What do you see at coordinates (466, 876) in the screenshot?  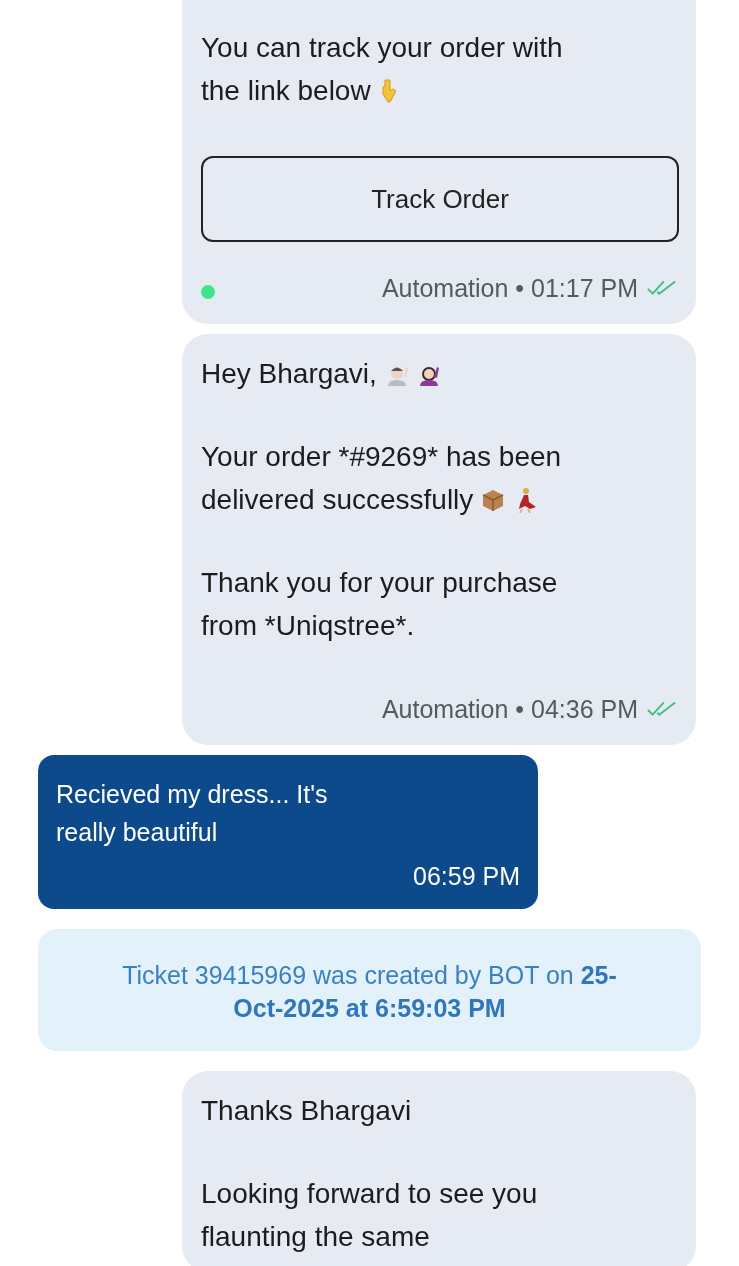 I see `timestamp: 06:59 PM` at bounding box center [466, 876].